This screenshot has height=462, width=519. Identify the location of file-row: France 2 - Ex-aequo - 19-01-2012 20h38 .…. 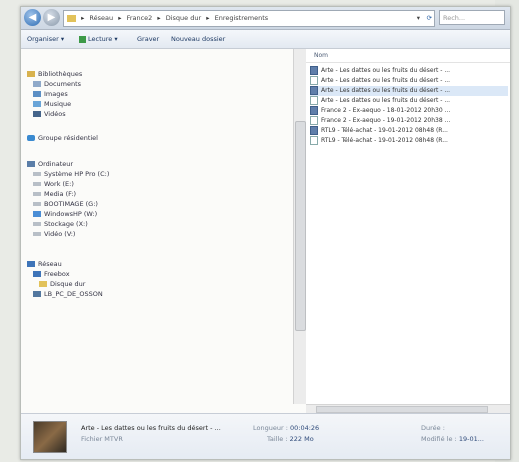
(409, 121).